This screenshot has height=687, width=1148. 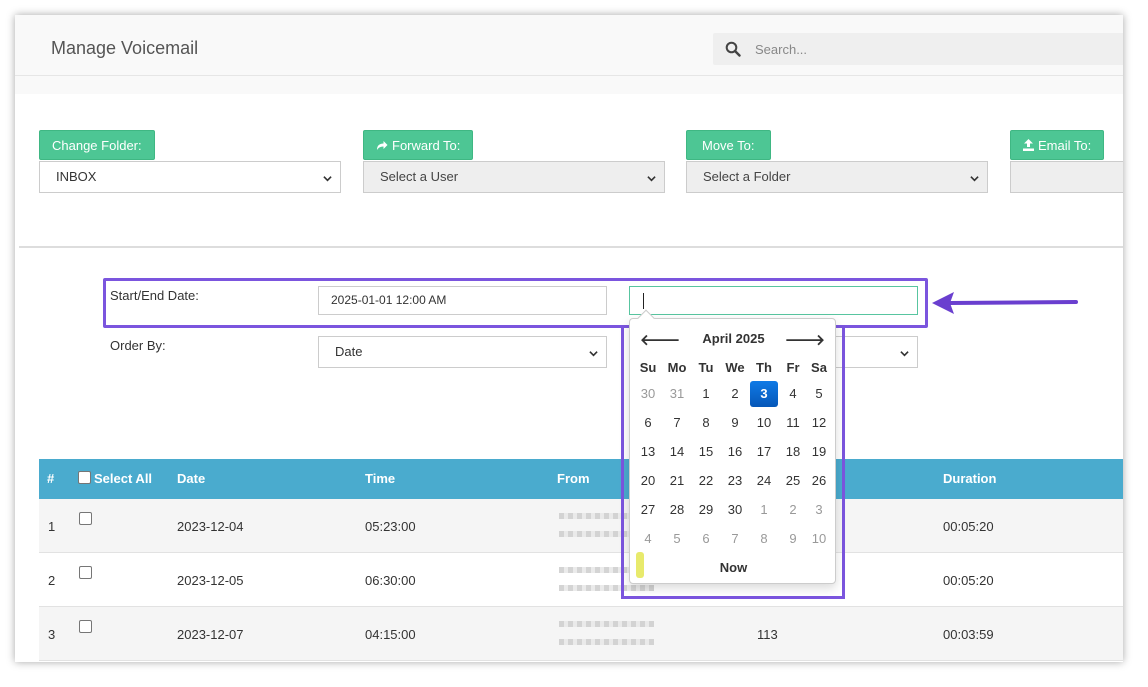 What do you see at coordinates (210, 526) in the screenshot?
I see `row-date: 2023-12-04` at bounding box center [210, 526].